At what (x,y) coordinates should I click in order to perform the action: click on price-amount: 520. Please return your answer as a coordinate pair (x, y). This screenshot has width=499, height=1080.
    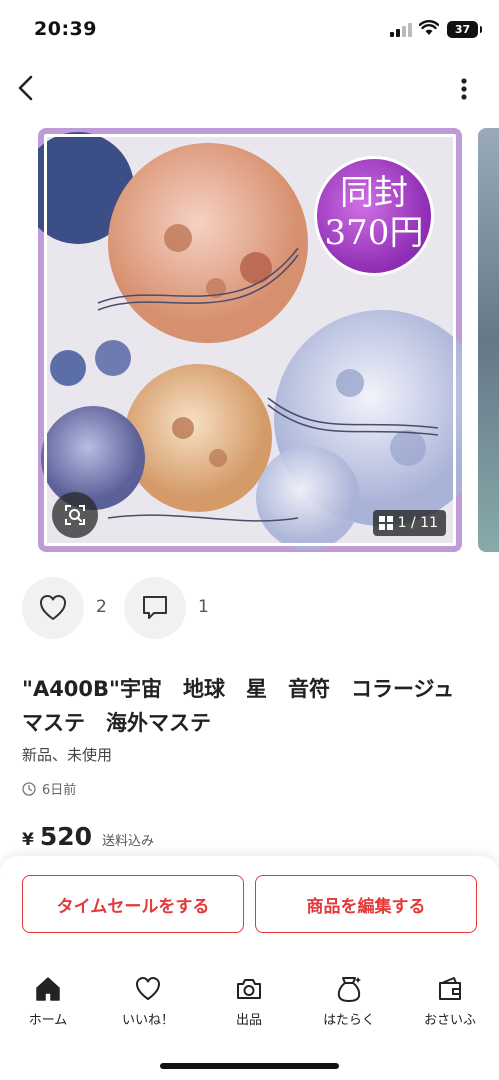
    Looking at the image, I should click on (66, 836).